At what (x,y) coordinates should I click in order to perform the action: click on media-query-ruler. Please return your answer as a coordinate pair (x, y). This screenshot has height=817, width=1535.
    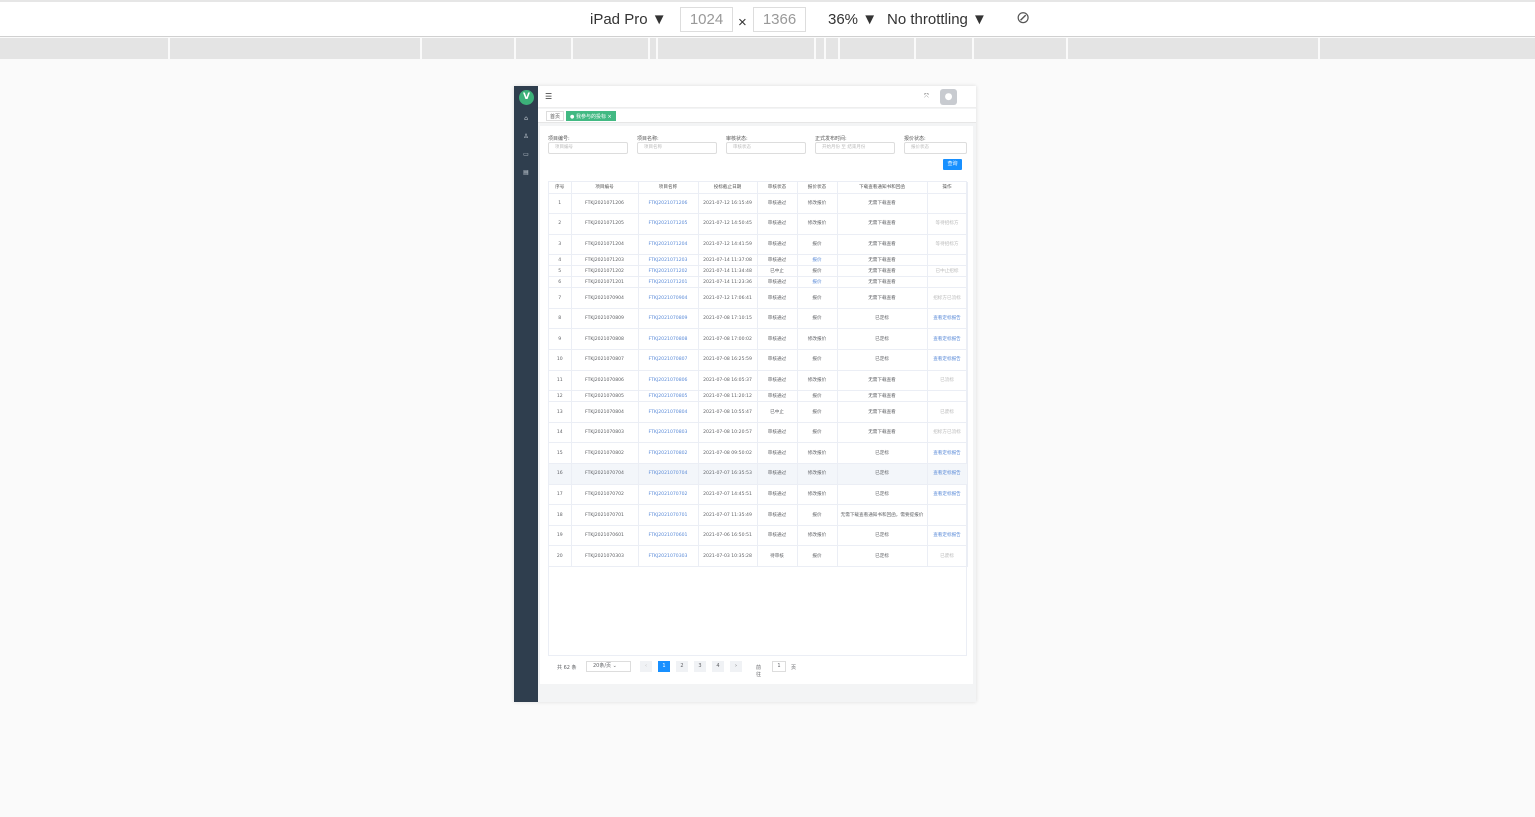
    Looking at the image, I should click on (767, 48).